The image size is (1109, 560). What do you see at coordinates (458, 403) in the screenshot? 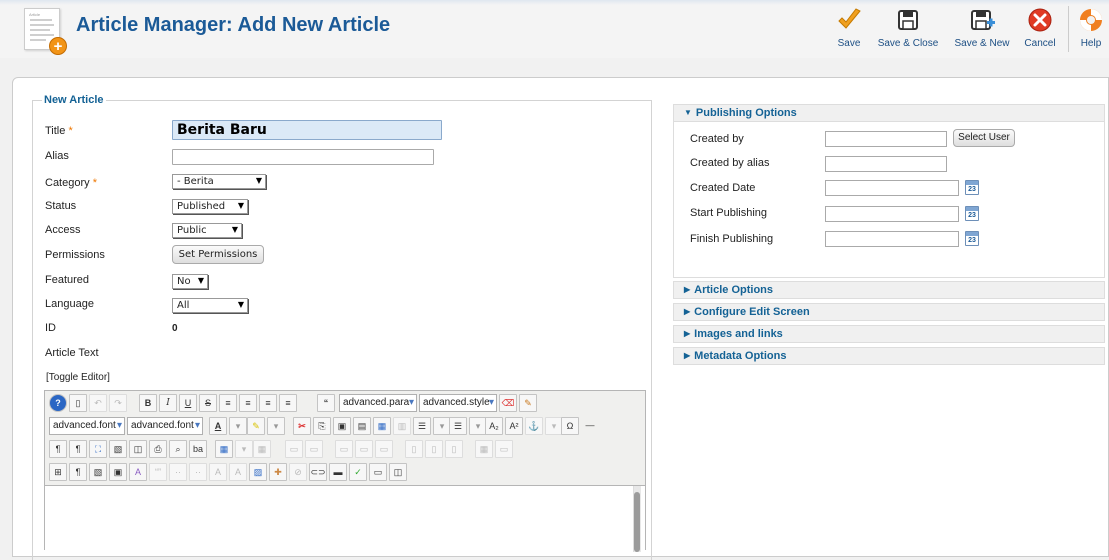
I see `style-dropdown: advanced.style` at bounding box center [458, 403].